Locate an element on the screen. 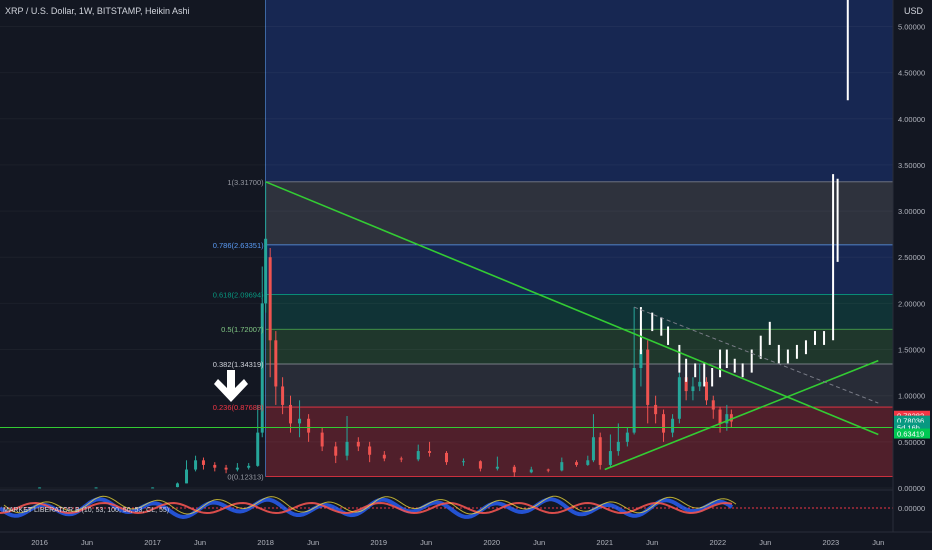  time-axis-background is located at coordinates (466, 541).